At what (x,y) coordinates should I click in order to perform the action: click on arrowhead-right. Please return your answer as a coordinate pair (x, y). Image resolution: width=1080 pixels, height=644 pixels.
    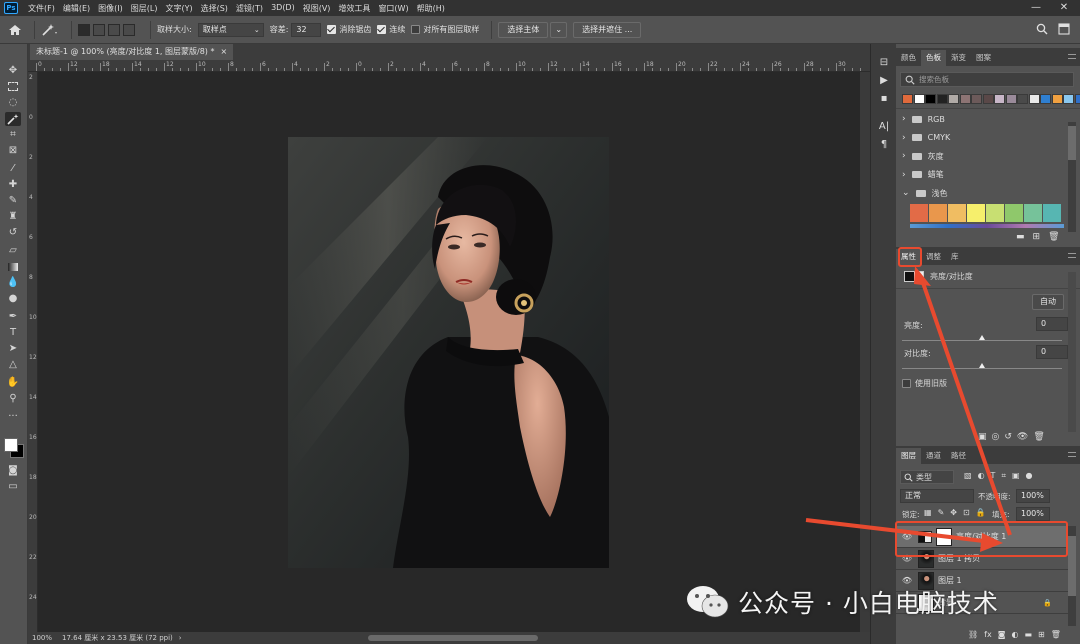
    Looking at the image, I should click on (991, 542).